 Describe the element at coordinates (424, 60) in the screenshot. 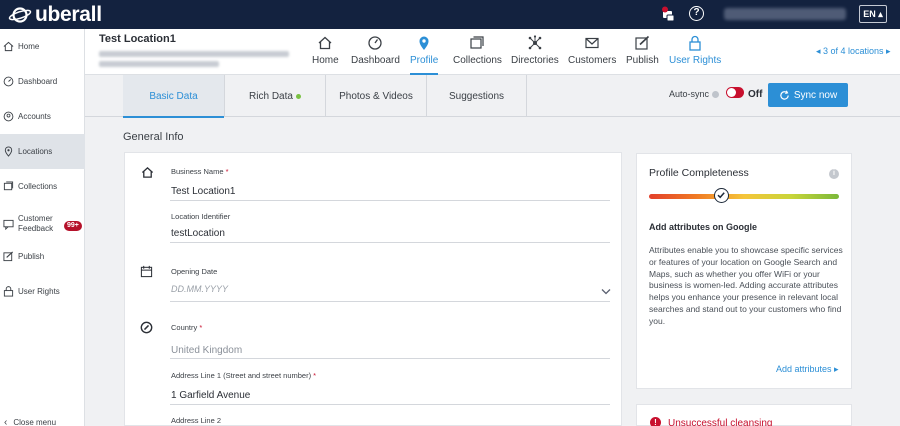

I see `nav-label: Profile` at that location.